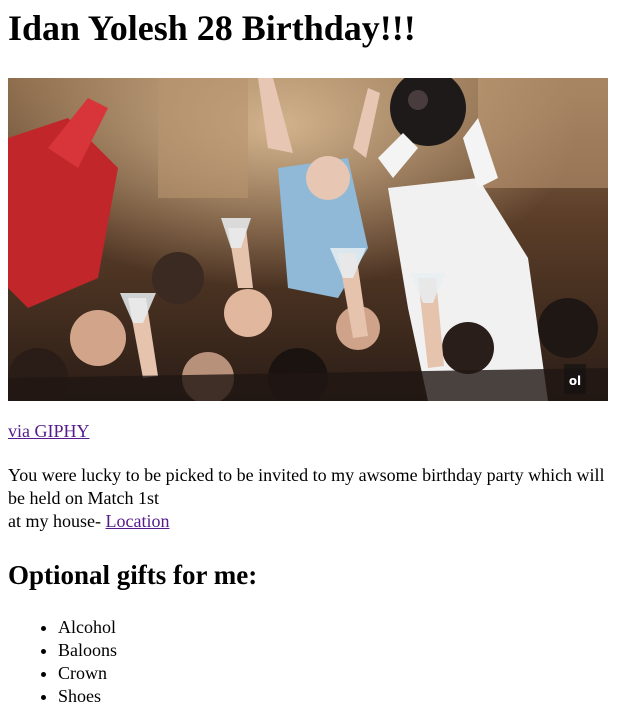  Describe the element at coordinates (212, 28) in the screenshot. I see `page-title: Idan Yolesh 28 Birthday!!!` at that location.